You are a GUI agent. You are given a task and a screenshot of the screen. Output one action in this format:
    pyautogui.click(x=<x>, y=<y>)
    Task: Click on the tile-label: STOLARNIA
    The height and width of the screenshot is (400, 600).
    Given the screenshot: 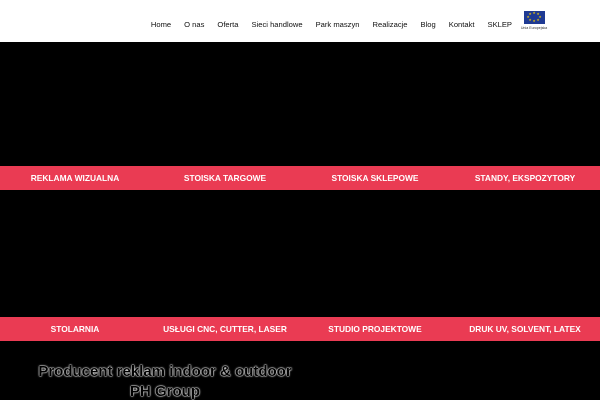 What is the action you would take?
    pyautogui.click(x=75, y=329)
    